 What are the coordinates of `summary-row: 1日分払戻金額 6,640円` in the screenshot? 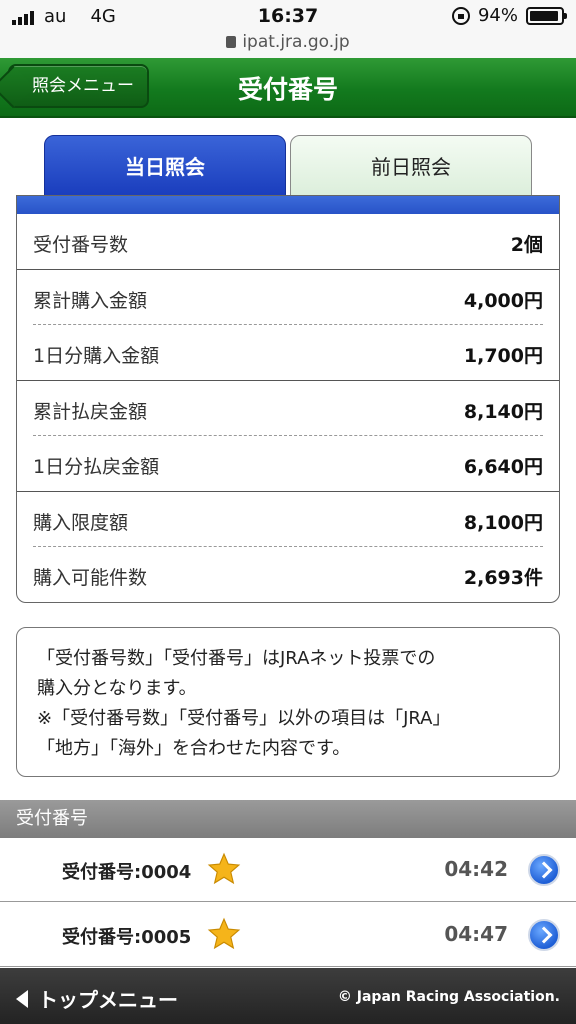 It's located at (288, 463).